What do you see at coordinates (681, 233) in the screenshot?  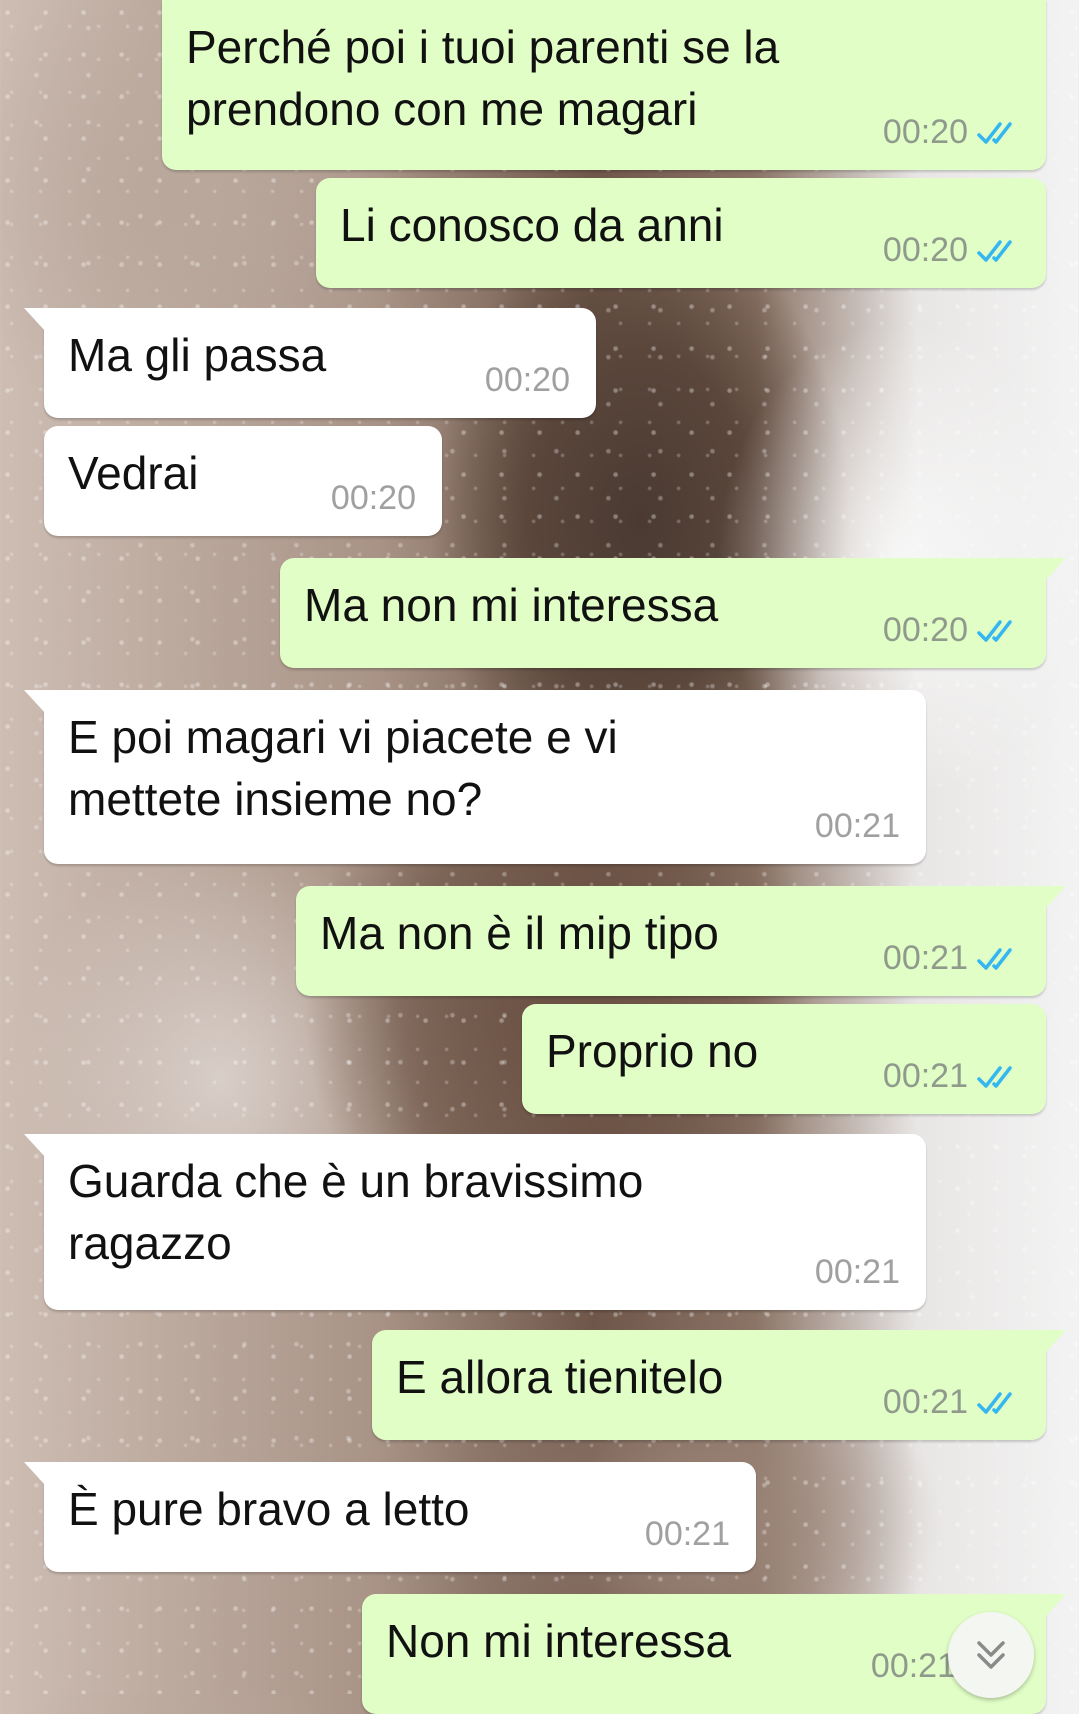 I see `message-bubble-outgoing: Li conosco da anni 00:20` at bounding box center [681, 233].